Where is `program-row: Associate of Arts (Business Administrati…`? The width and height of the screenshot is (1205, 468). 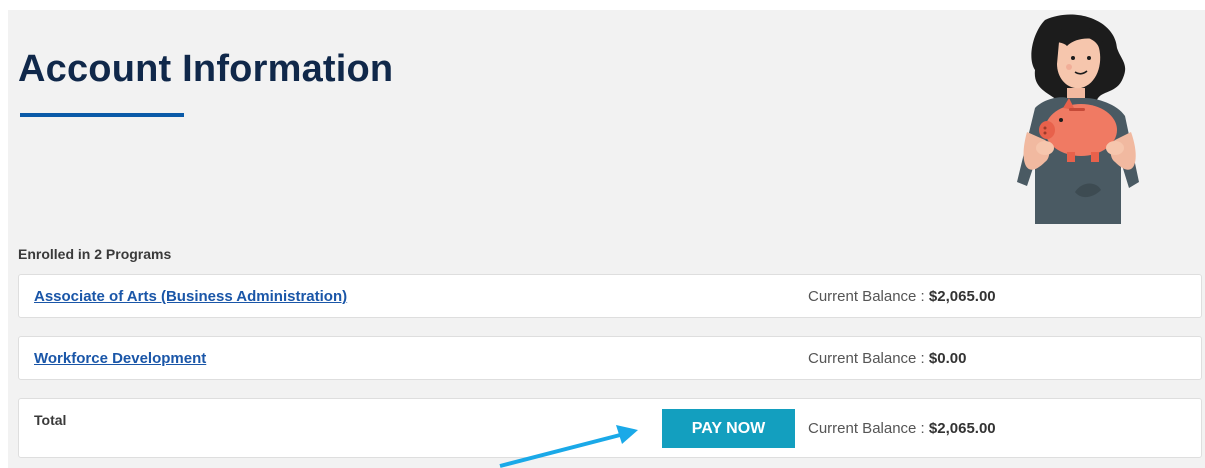
program-row: Associate of Arts (Business Administrati… is located at coordinates (610, 296).